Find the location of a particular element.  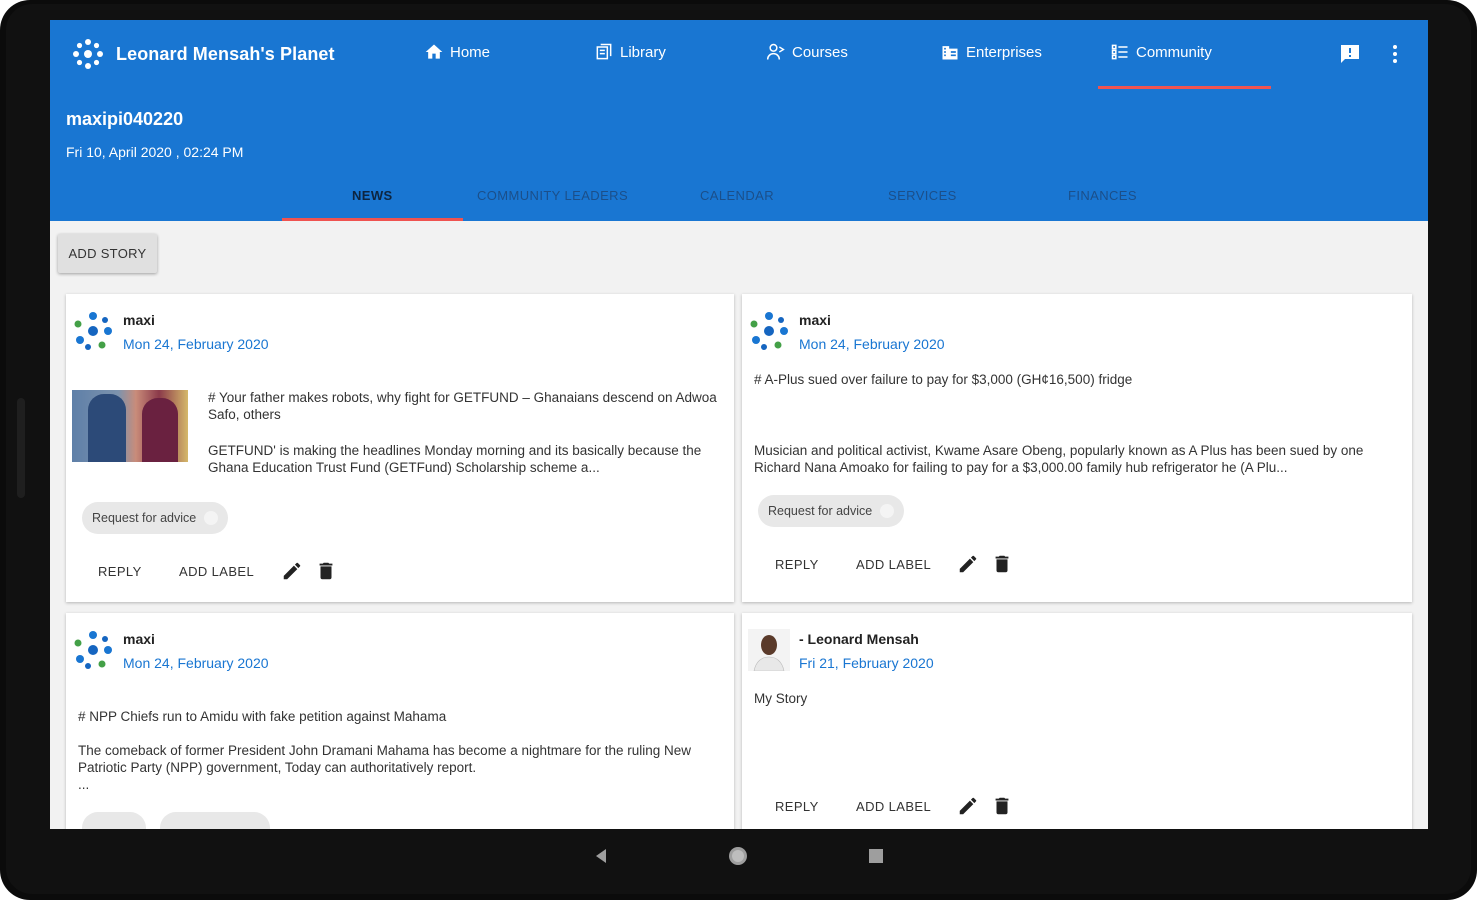

user-avatar is located at coordinates (769, 650).